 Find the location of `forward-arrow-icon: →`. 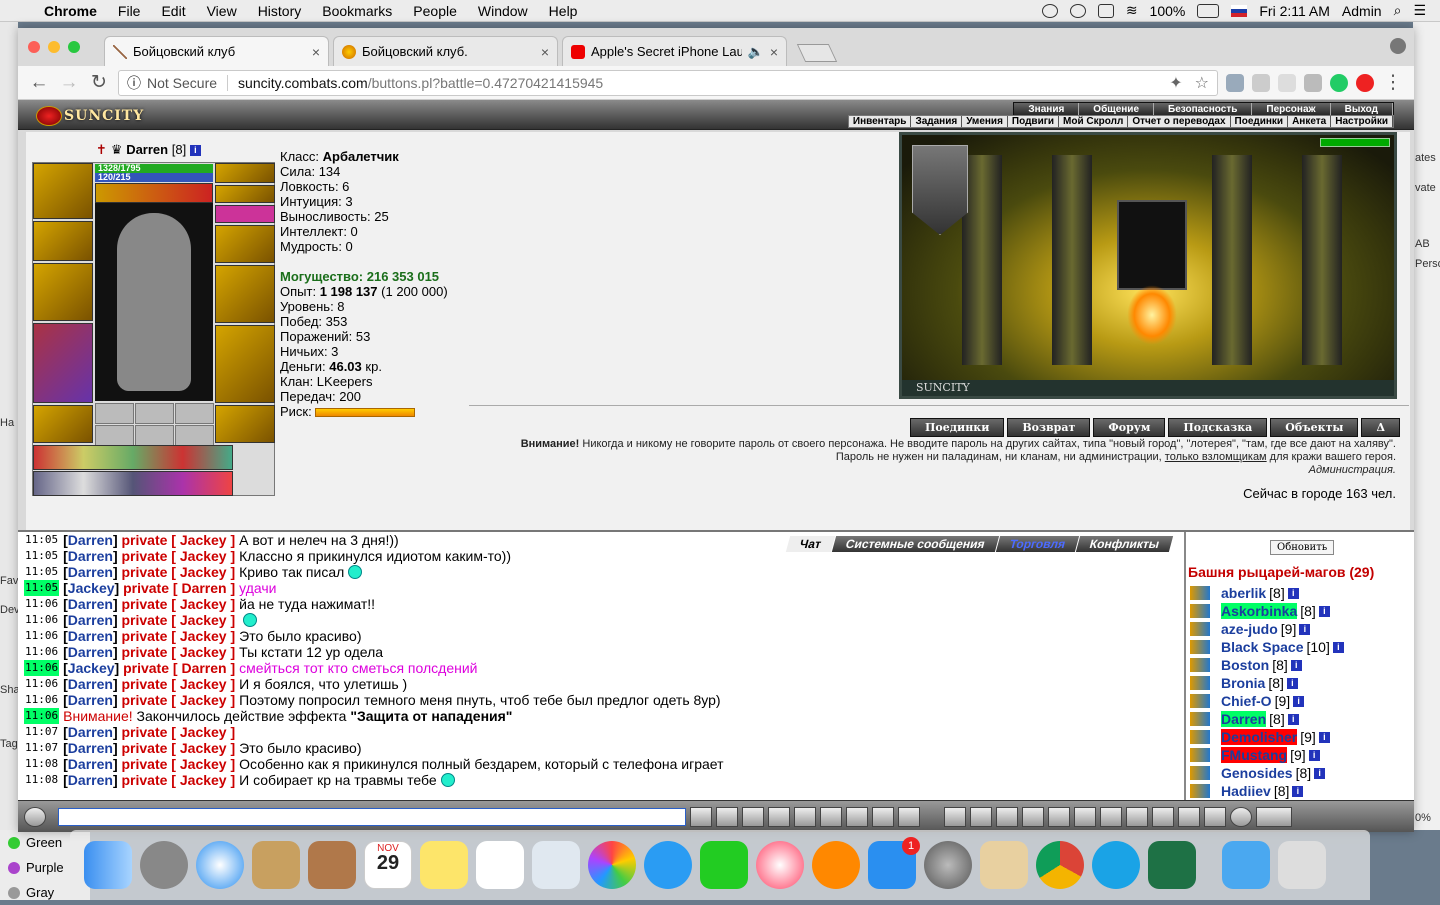

forward-arrow-icon: → is located at coordinates (69, 83).